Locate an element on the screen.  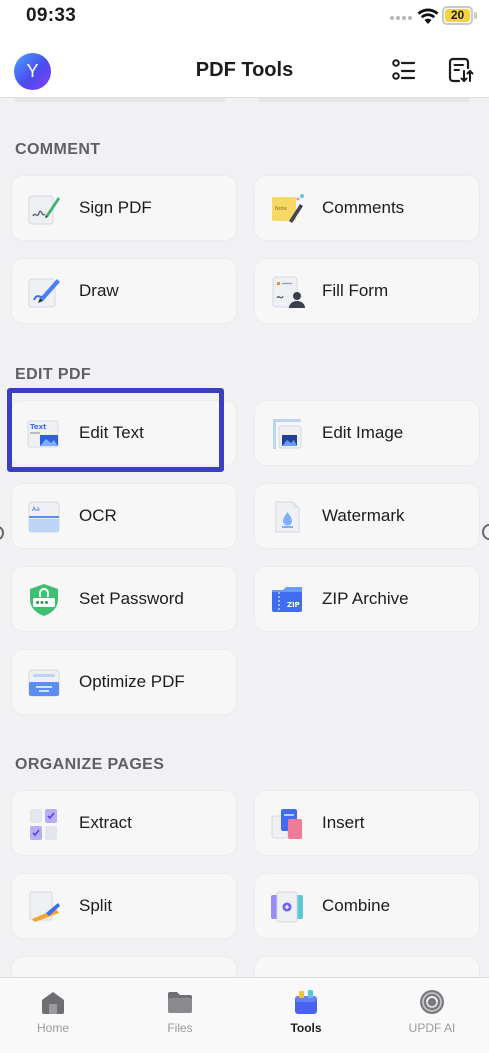
tool-fill-form: Fill Form is located at coordinates (367, 291).